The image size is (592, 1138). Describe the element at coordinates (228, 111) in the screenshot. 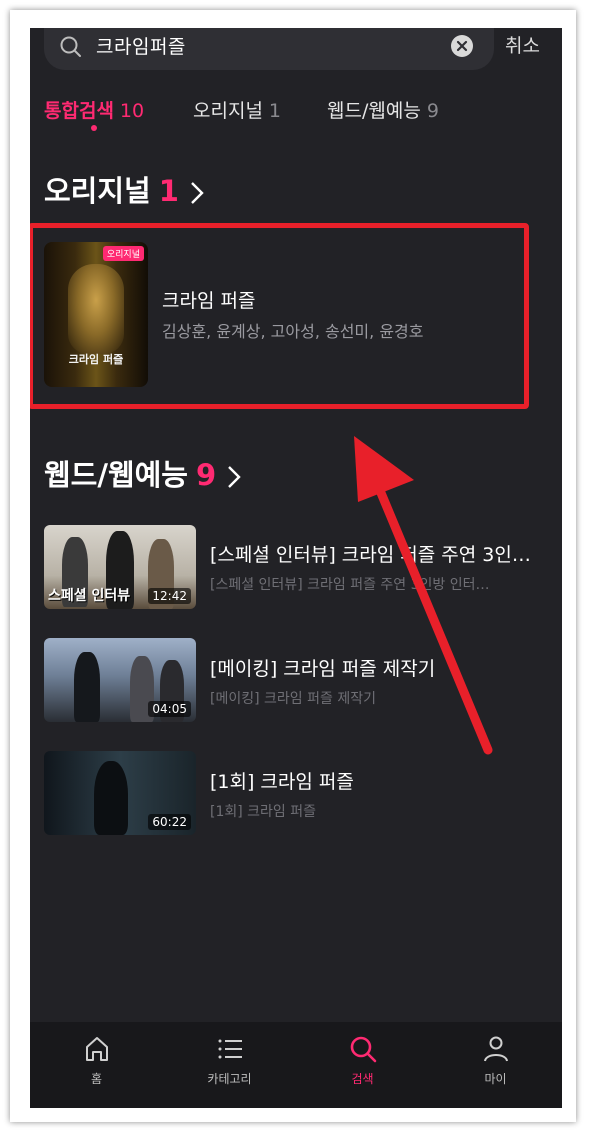

I see `tab-label: 오리지널` at that location.